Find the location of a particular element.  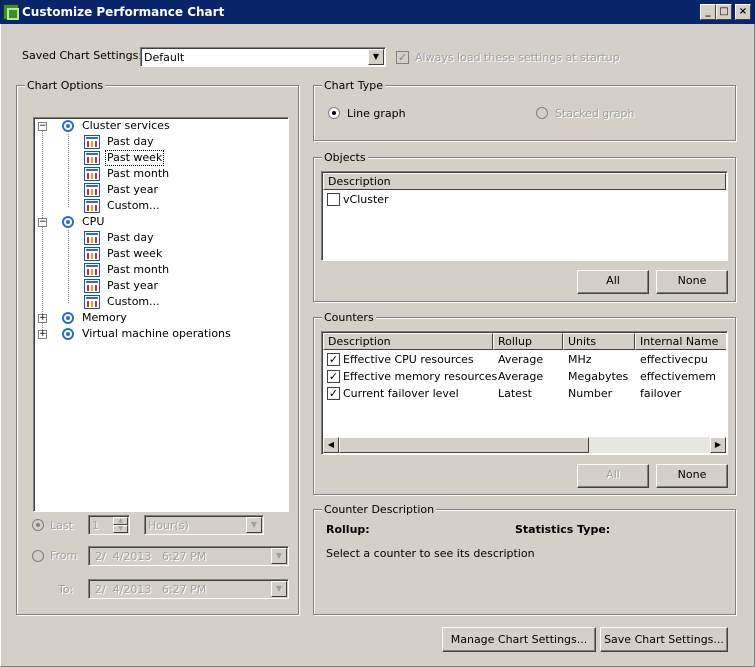

objects-none-button: None is located at coordinates (692, 282).